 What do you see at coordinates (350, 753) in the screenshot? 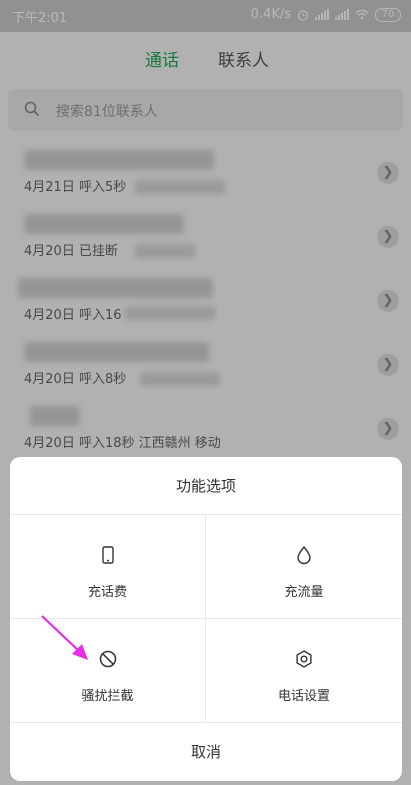
I see `baidu-watermark: Baidu 经验` at bounding box center [350, 753].